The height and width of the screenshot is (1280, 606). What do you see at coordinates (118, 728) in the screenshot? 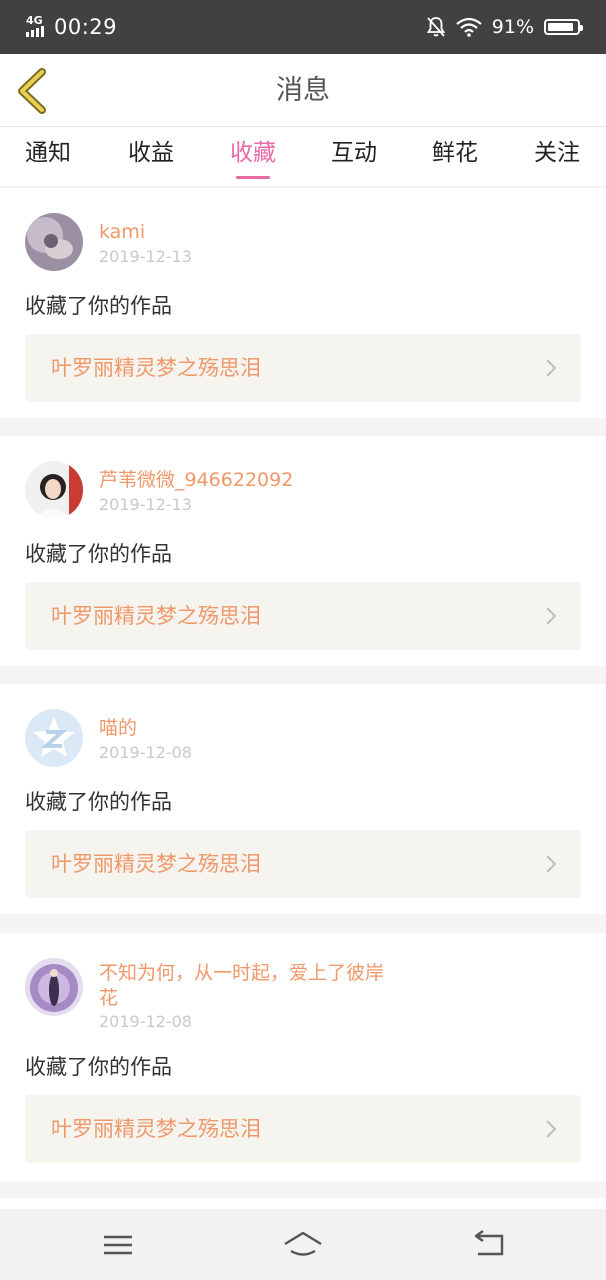
I see `username: 喵的` at bounding box center [118, 728].